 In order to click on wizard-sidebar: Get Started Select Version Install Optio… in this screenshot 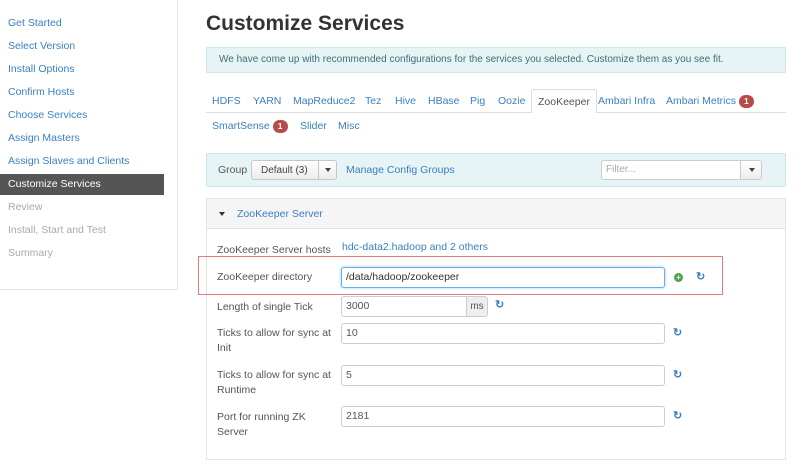, I will do `click(89, 145)`.